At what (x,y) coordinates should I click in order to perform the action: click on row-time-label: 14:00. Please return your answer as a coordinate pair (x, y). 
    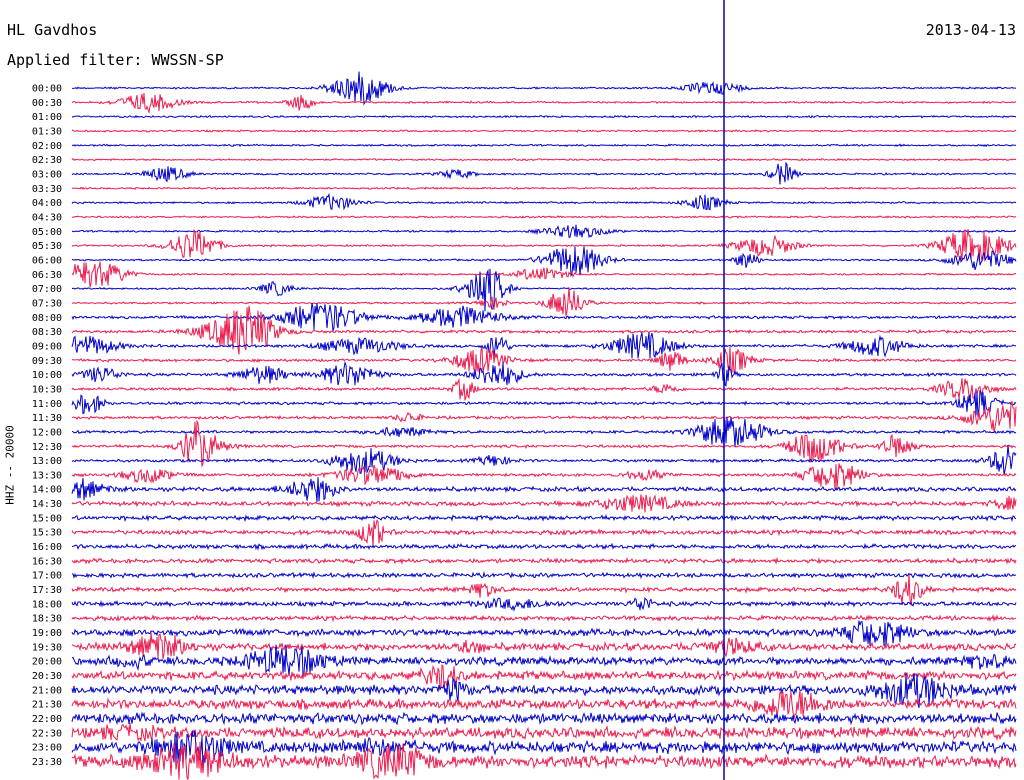
    Looking at the image, I should click on (47, 490).